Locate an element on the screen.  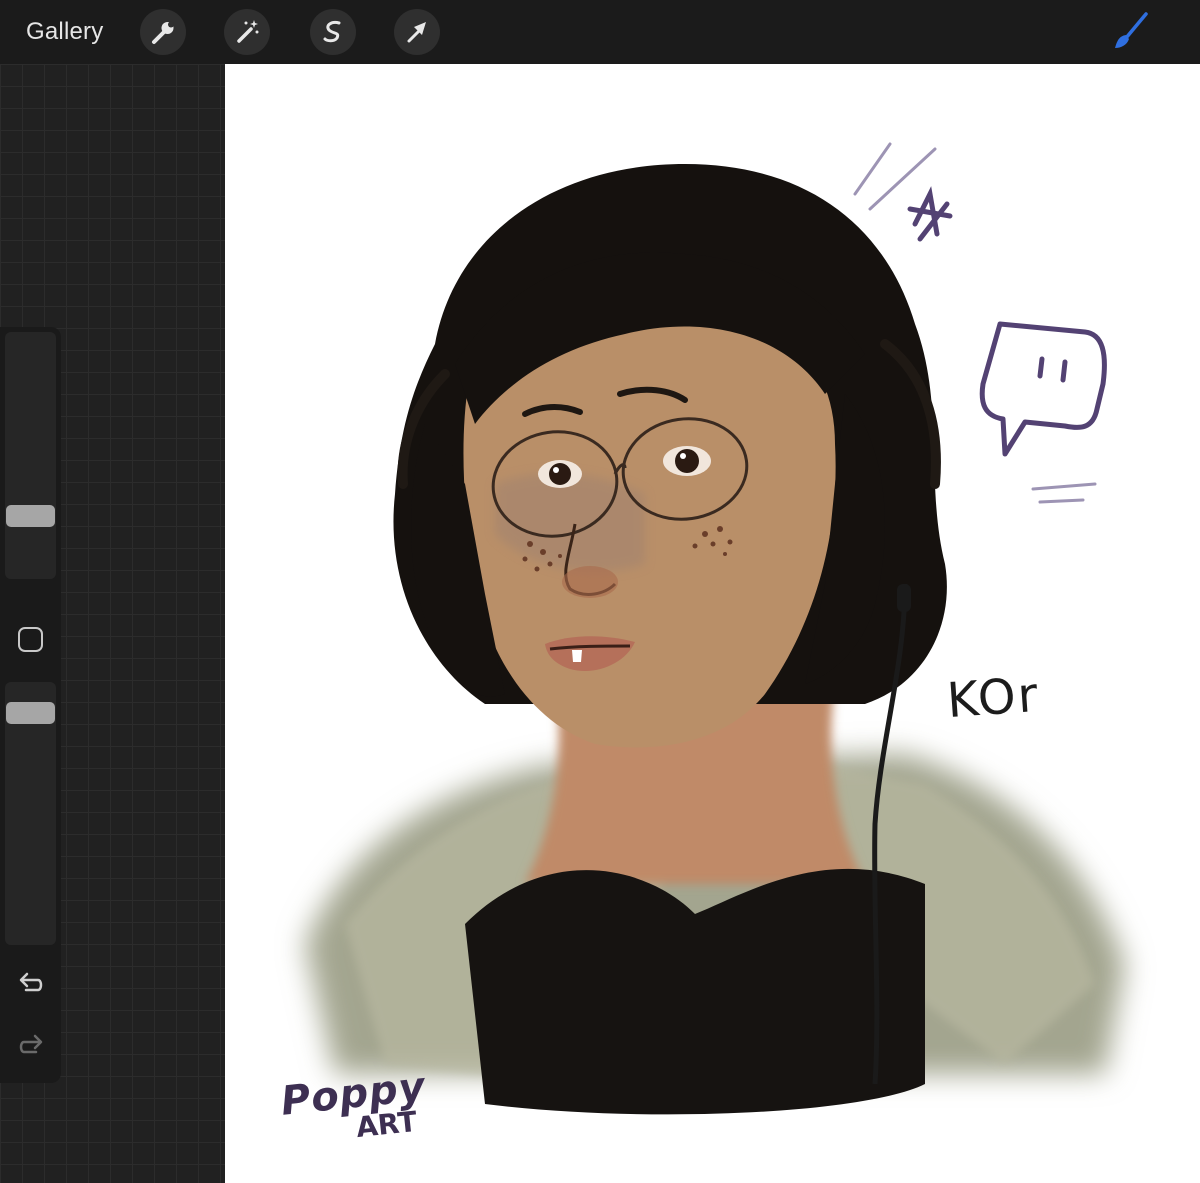
redo-icon is located at coordinates (31, 1044).